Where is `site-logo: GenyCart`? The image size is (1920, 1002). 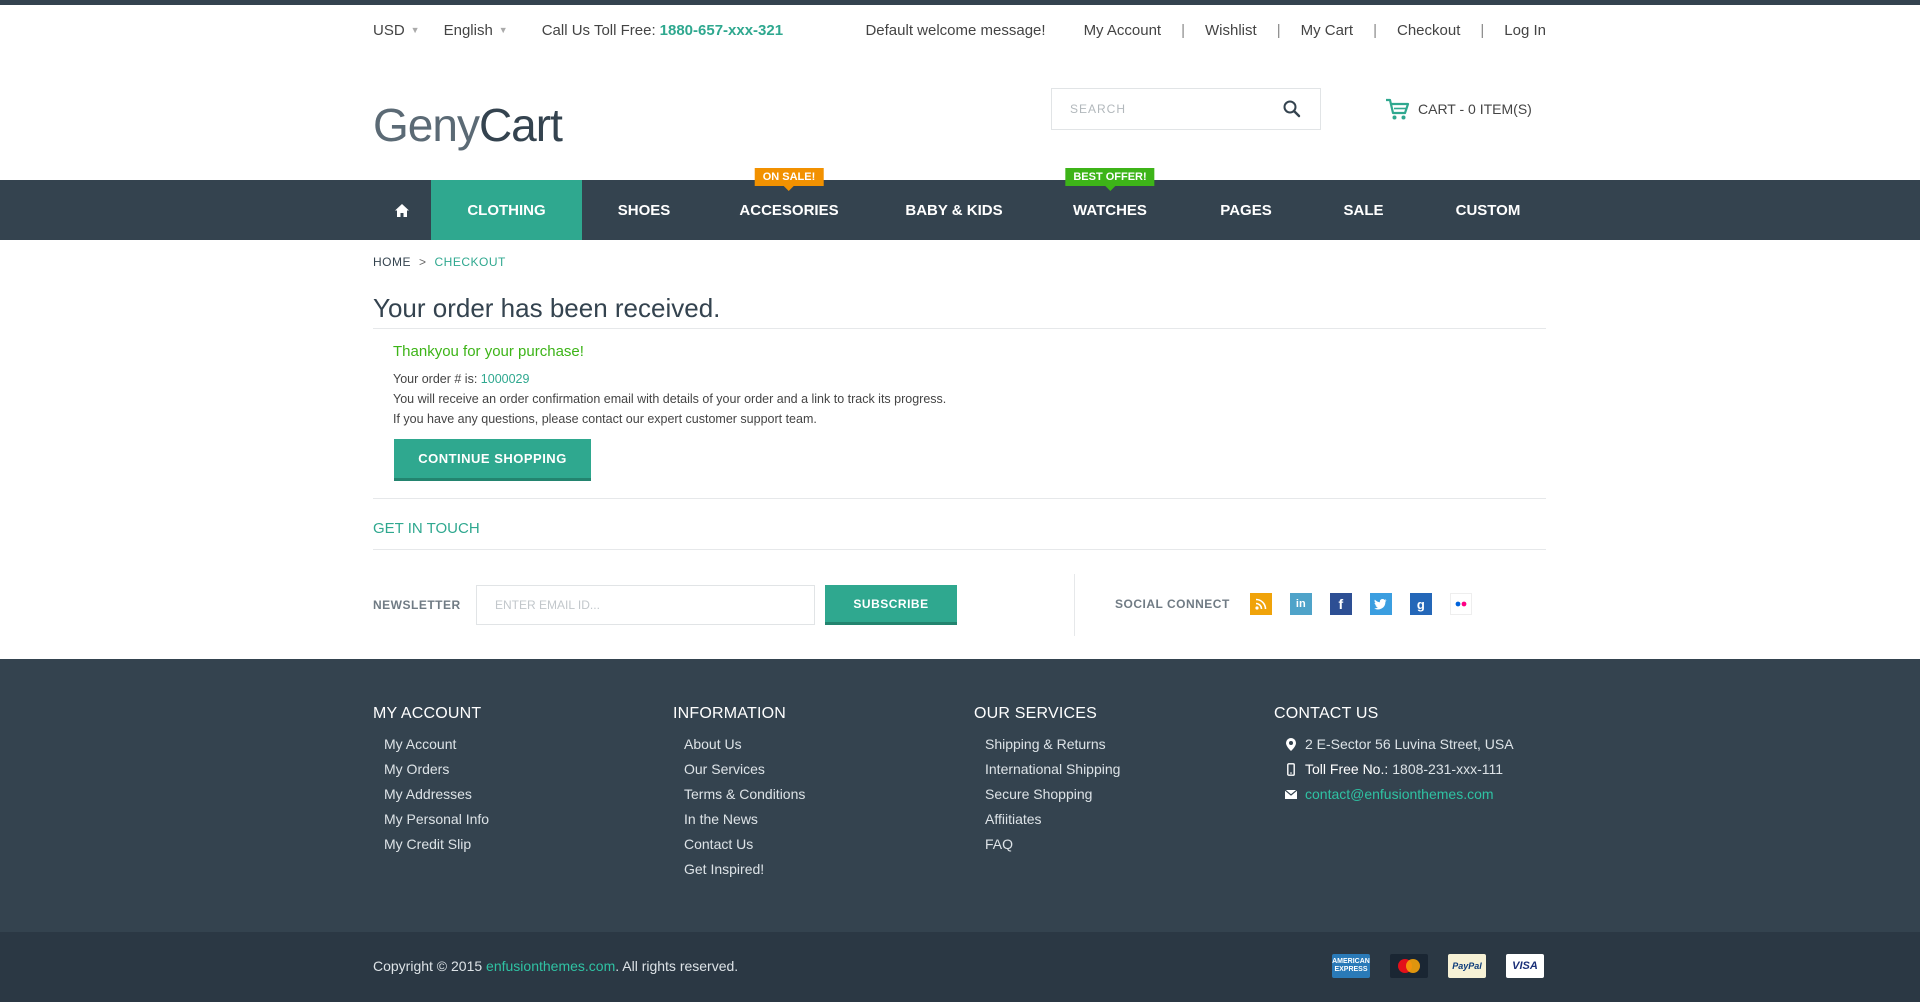 site-logo: GenyCart is located at coordinates (468, 125).